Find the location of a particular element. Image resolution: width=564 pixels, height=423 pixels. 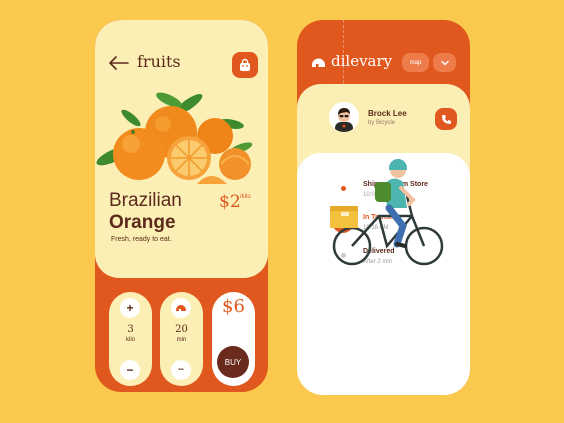

price-unit: /kilo is located at coordinates (245, 197).